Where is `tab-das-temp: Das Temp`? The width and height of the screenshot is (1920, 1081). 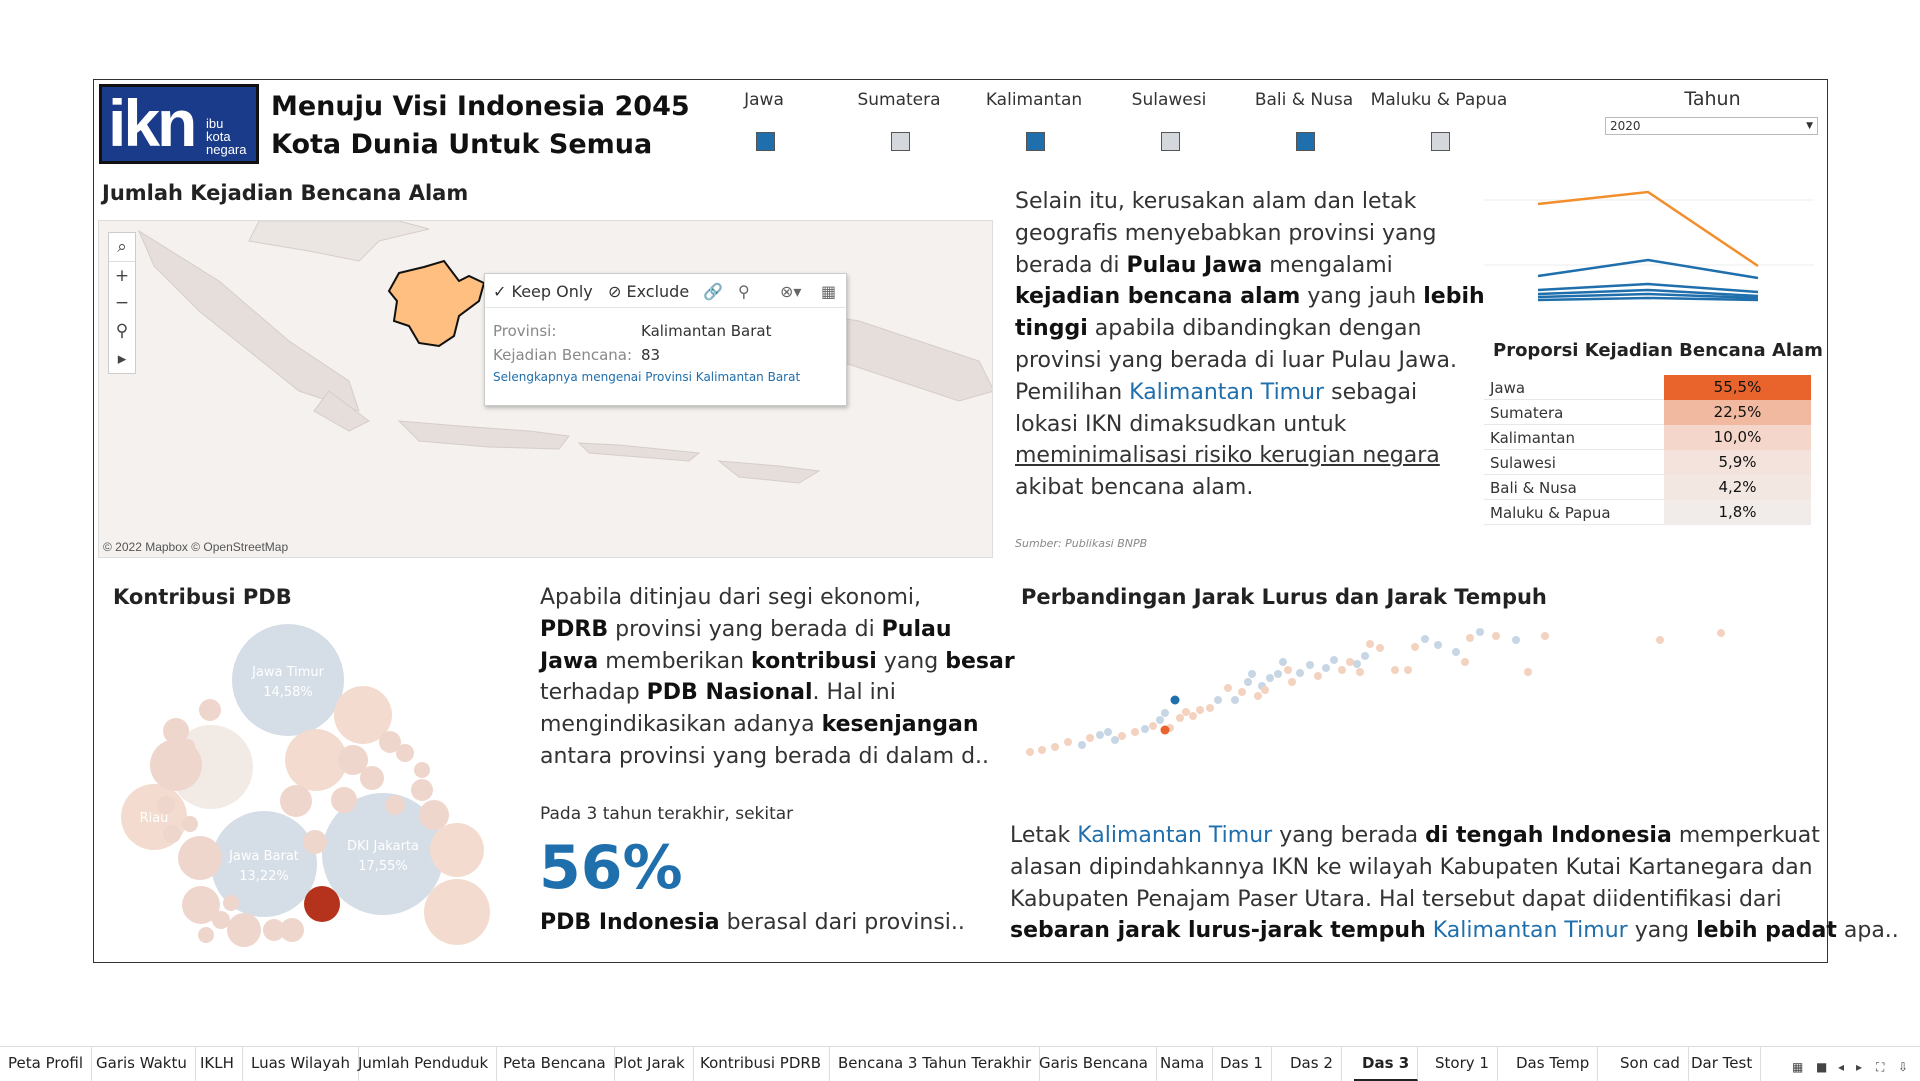 tab-das-temp: Das Temp is located at coordinates (1553, 1064).